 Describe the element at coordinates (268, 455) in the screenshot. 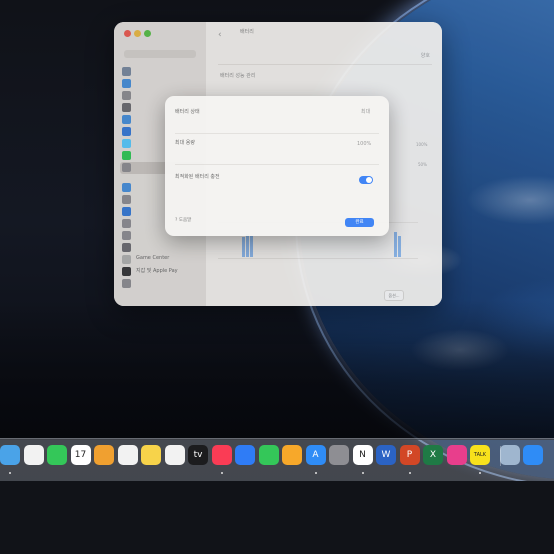

I see `numbers-app-icon` at that location.